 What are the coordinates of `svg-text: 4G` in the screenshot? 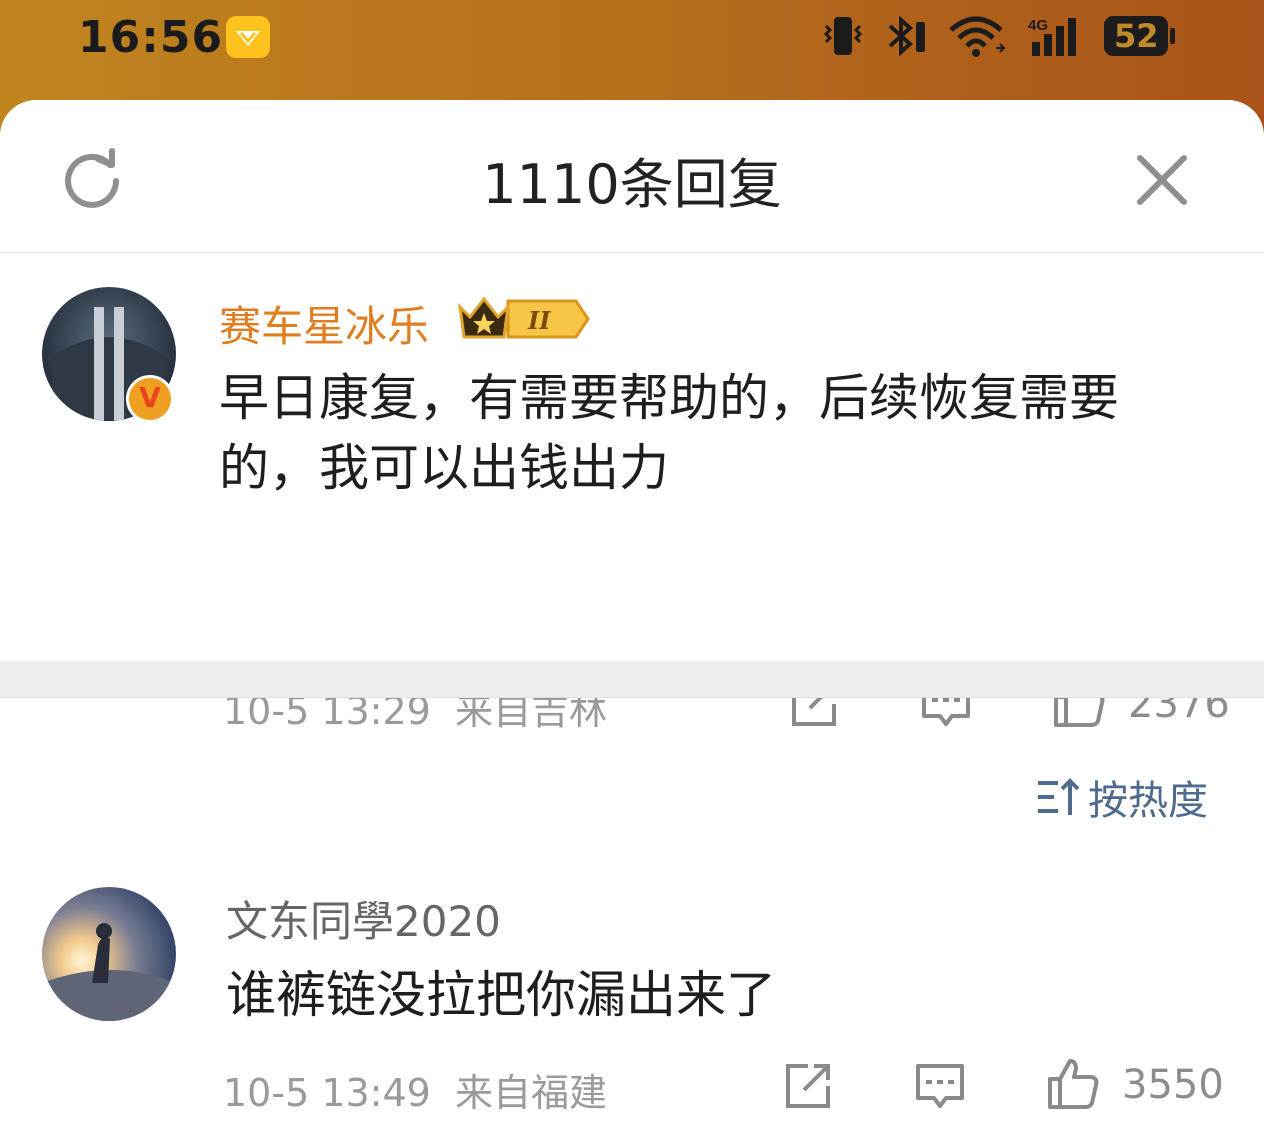 It's located at (1038, 25).